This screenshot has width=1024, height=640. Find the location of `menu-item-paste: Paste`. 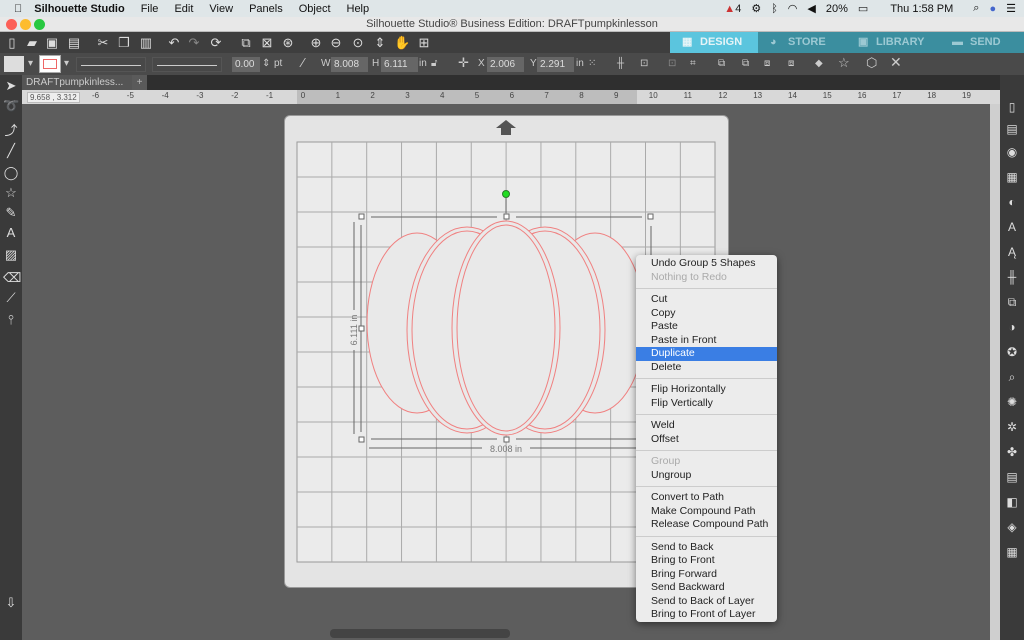

menu-item-paste: Paste is located at coordinates (706, 327).